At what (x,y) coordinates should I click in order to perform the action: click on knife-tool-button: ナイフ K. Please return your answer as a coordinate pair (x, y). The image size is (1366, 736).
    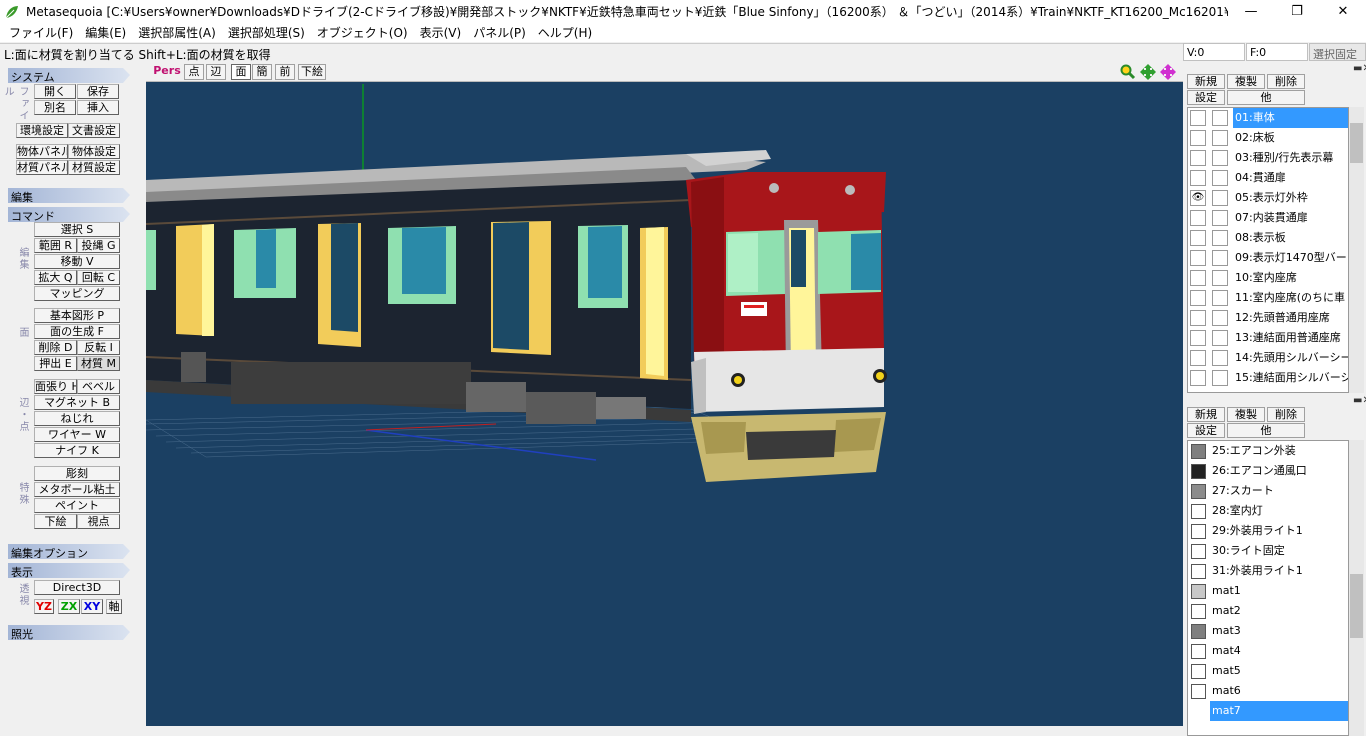
    Looking at the image, I should click on (77, 450).